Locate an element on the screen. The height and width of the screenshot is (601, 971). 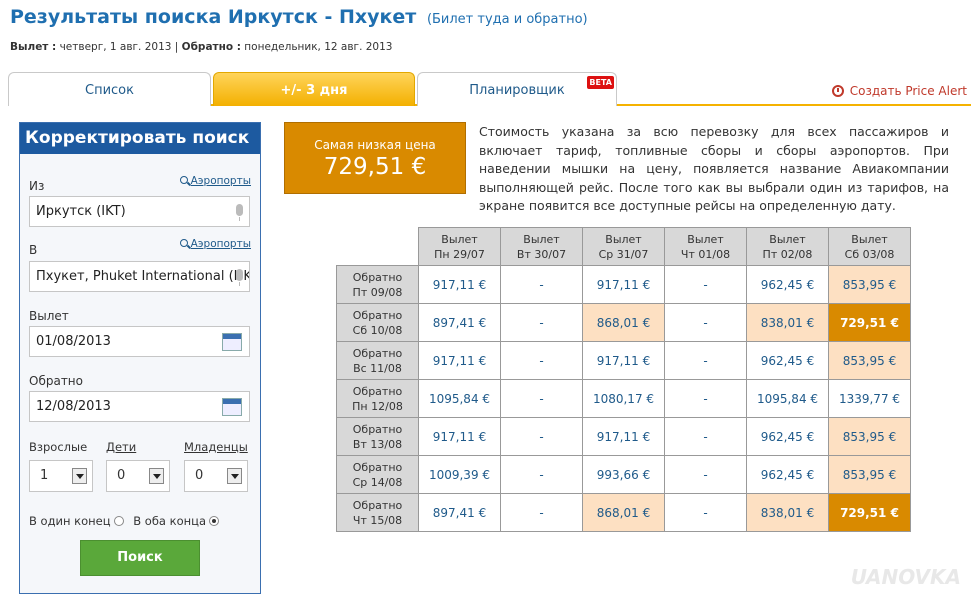
lowest-price-value: 729,51 € is located at coordinates (375, 167).